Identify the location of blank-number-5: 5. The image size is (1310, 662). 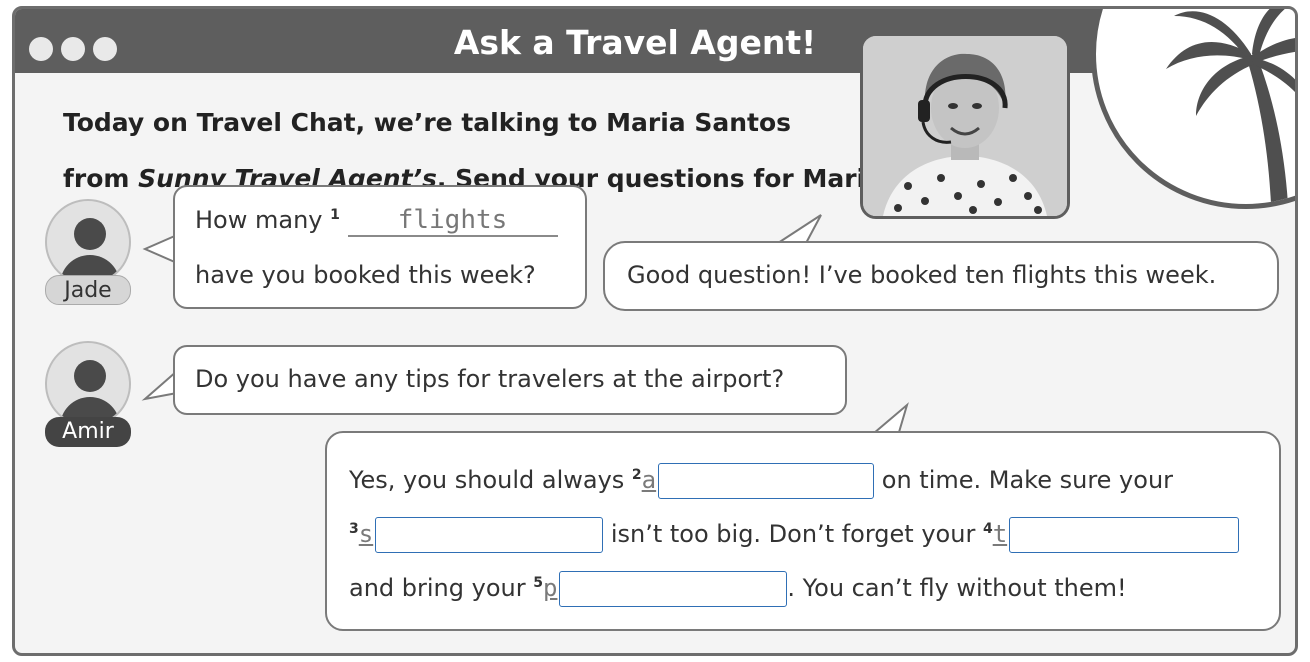
(538, 583).